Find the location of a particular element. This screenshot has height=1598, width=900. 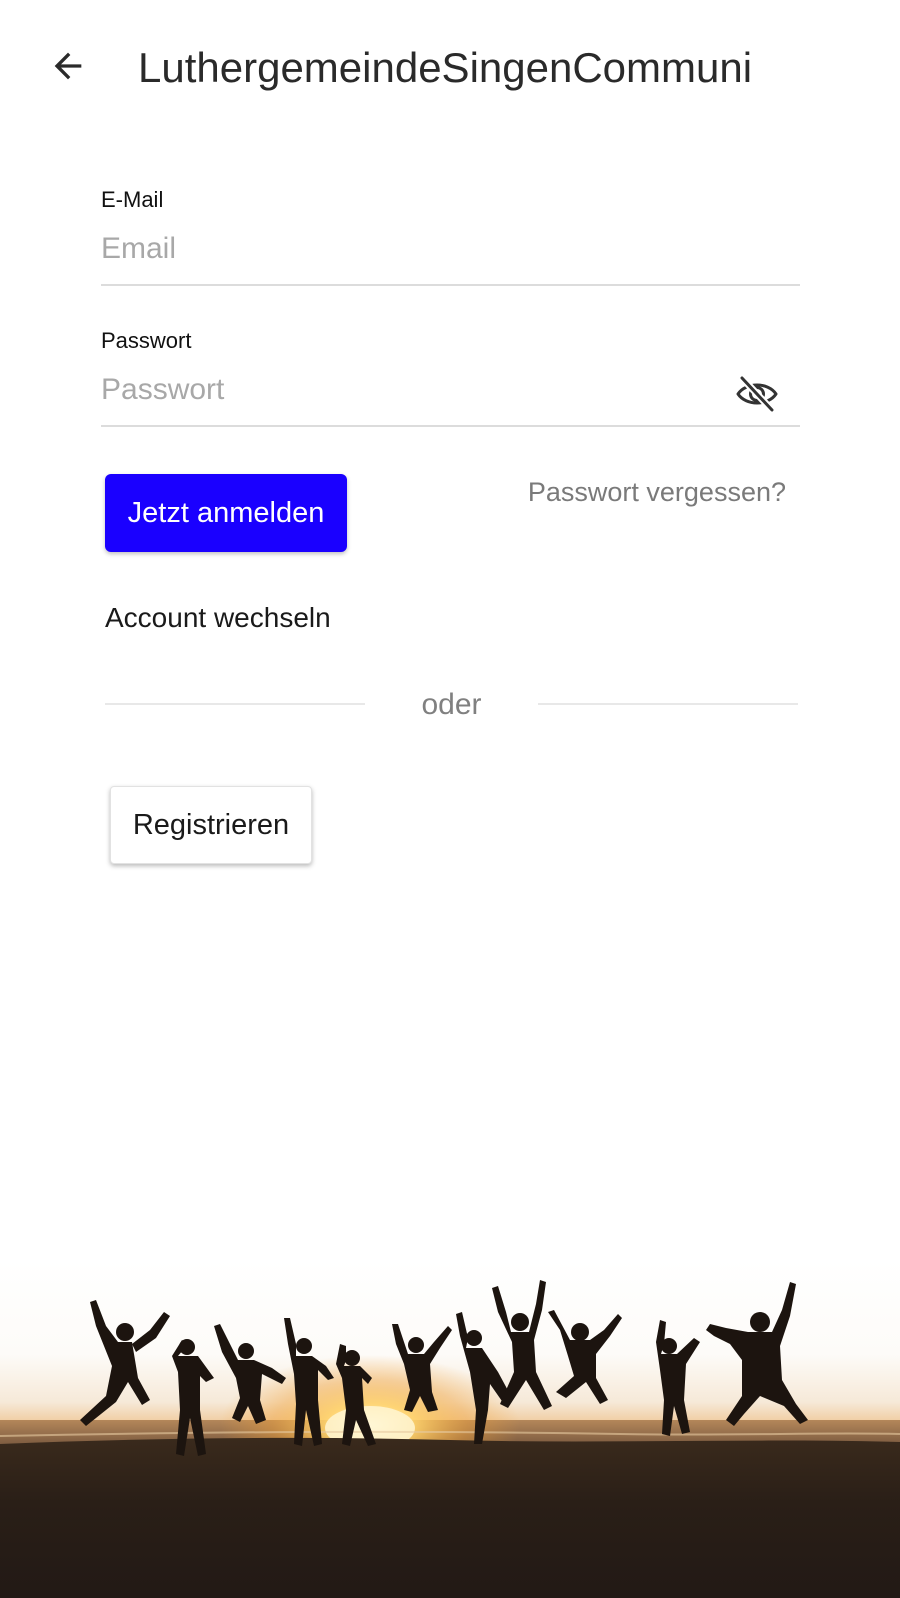

page-title: LuthergemeindeSingenCommuni is located at coordinates (445, 67).